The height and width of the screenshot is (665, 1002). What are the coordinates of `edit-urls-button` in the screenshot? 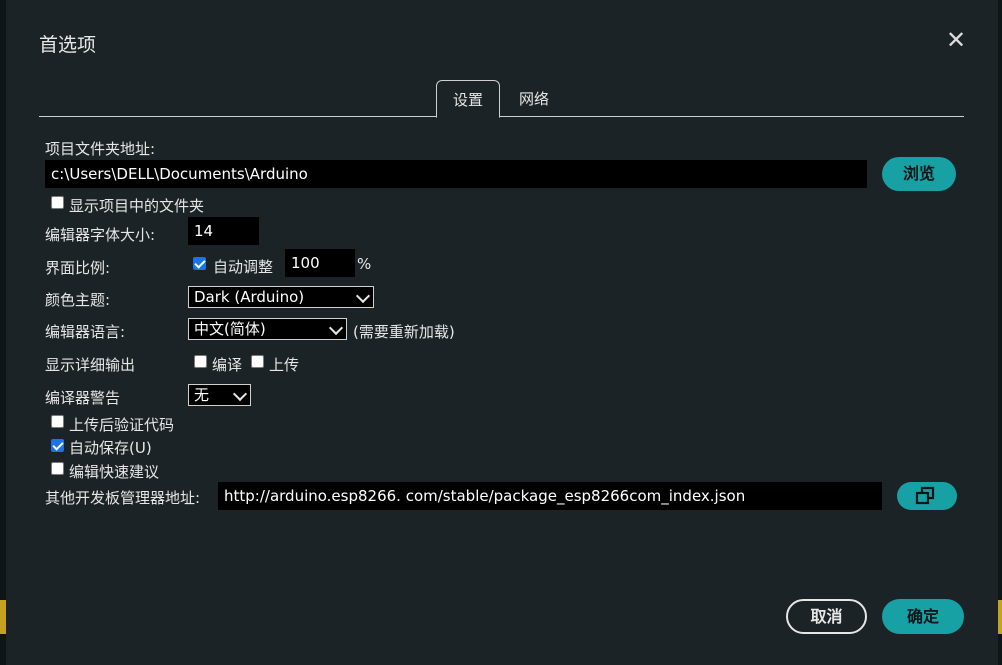 It's located at (927, 496).